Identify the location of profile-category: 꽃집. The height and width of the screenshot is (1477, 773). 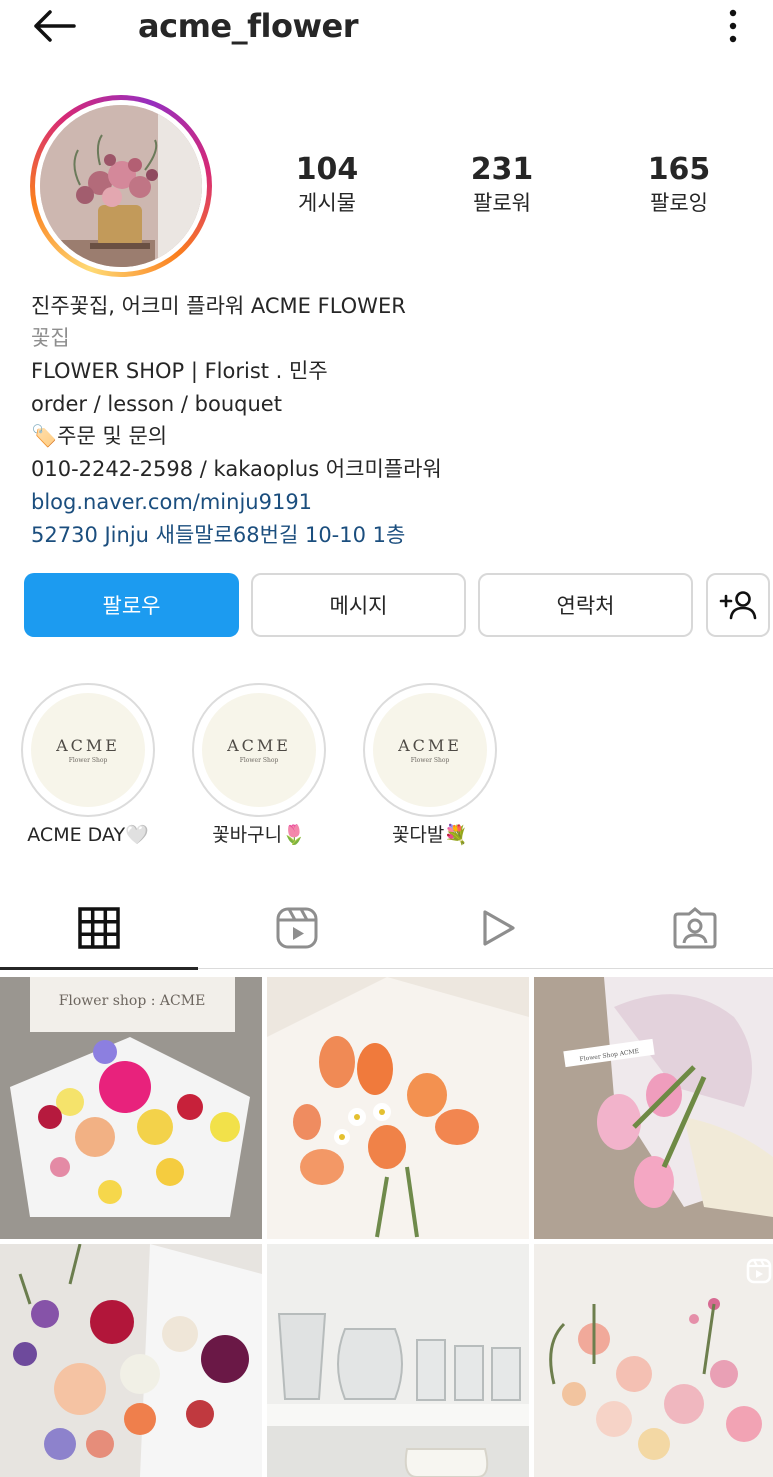
(50, 338).